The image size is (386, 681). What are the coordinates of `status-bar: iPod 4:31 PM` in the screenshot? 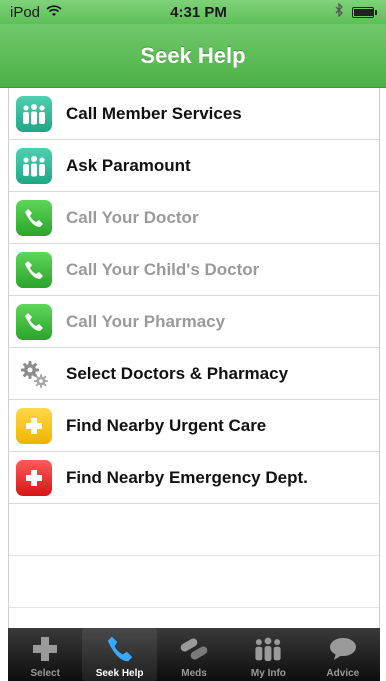 It's located at (193, 12).